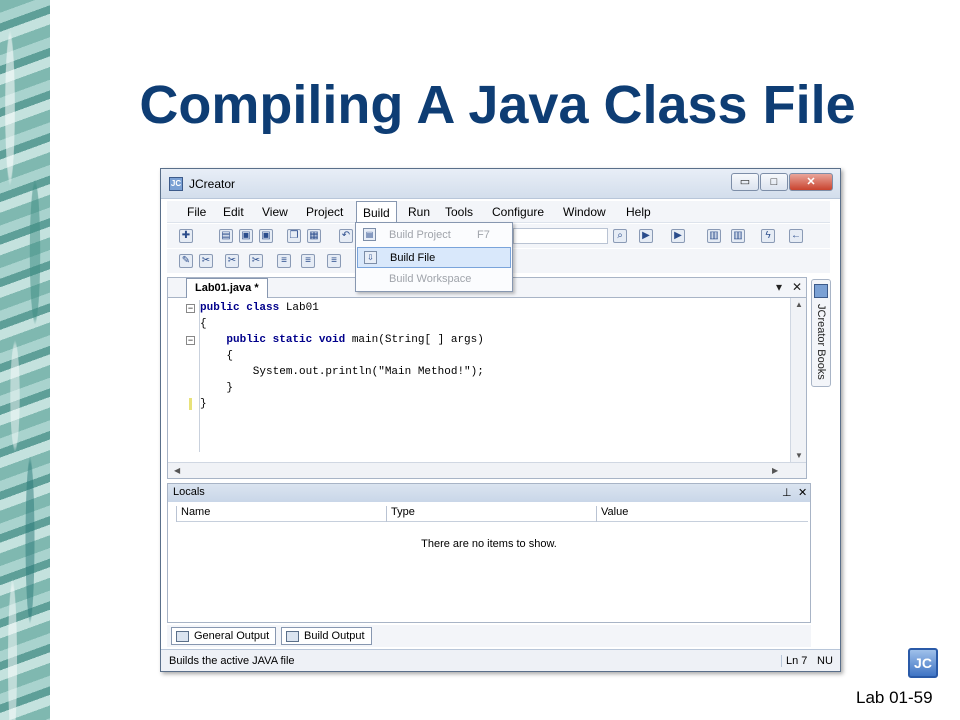 Image resolution: width=960 pixels, height=720 pixels. I want to click on slide-number: Lab 01-59, so click(894, 697).